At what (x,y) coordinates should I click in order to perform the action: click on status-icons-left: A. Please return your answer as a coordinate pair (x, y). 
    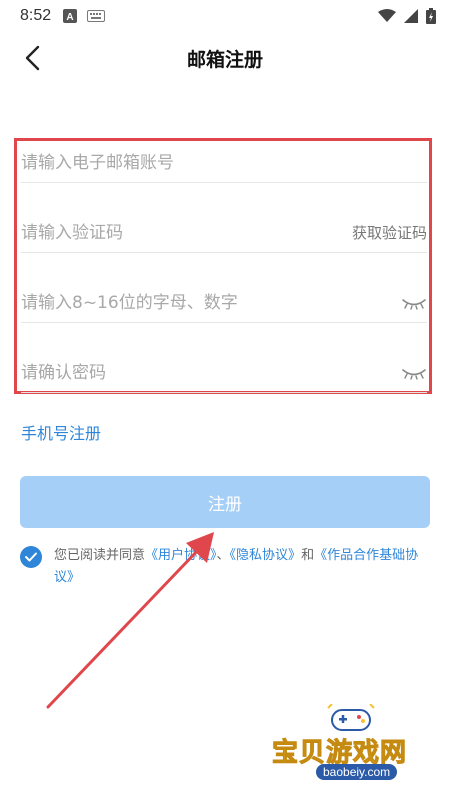
    Looking at the image, I should click on (84, 16).